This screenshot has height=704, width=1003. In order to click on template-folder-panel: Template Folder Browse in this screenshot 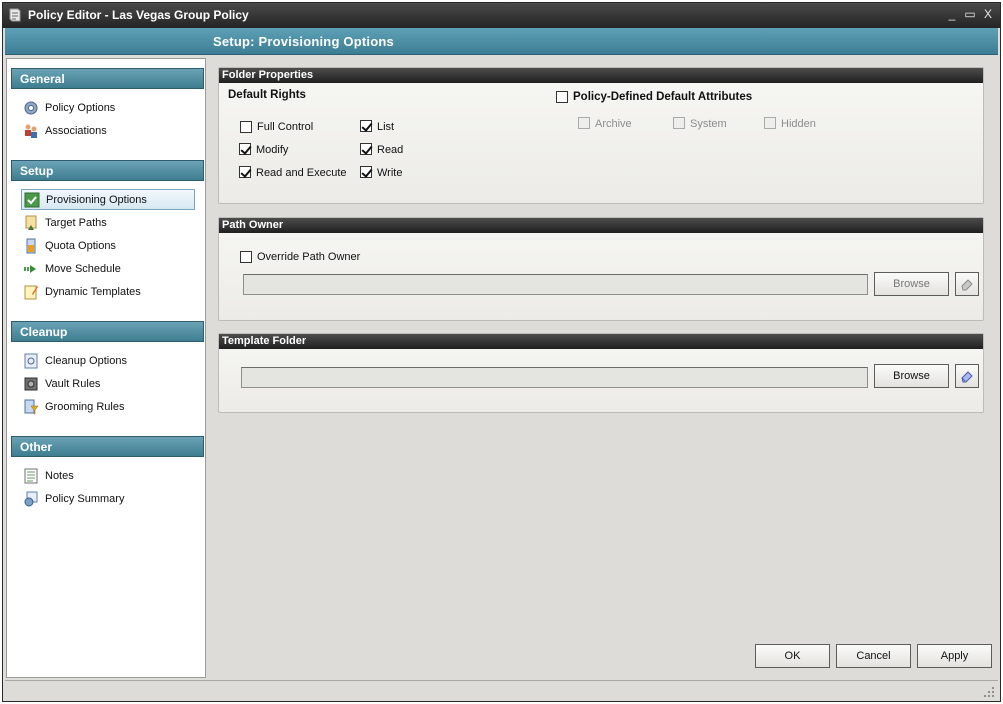, I will do `click(601, 373)`.